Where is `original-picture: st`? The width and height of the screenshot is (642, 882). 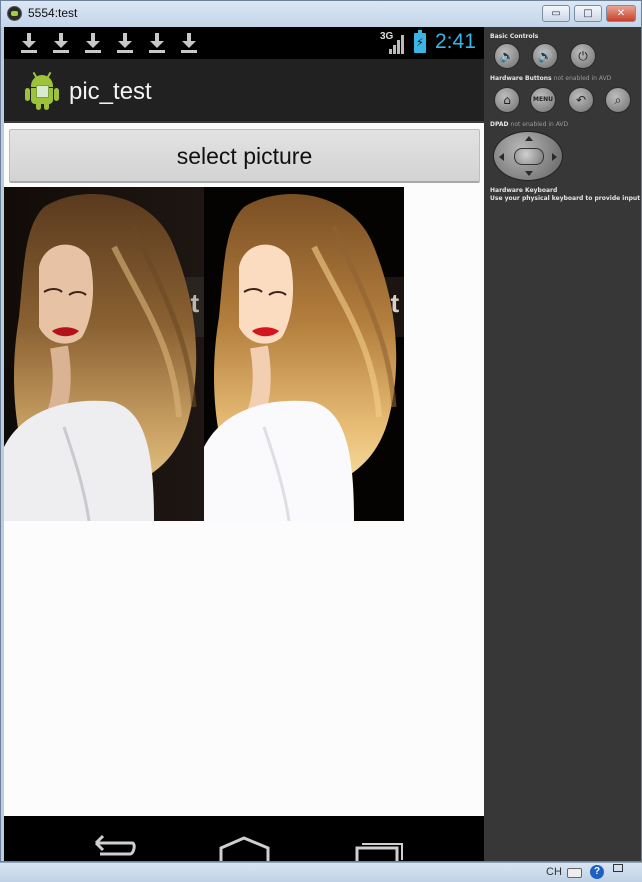 original-picture: st is located at coordinates (104, 354).